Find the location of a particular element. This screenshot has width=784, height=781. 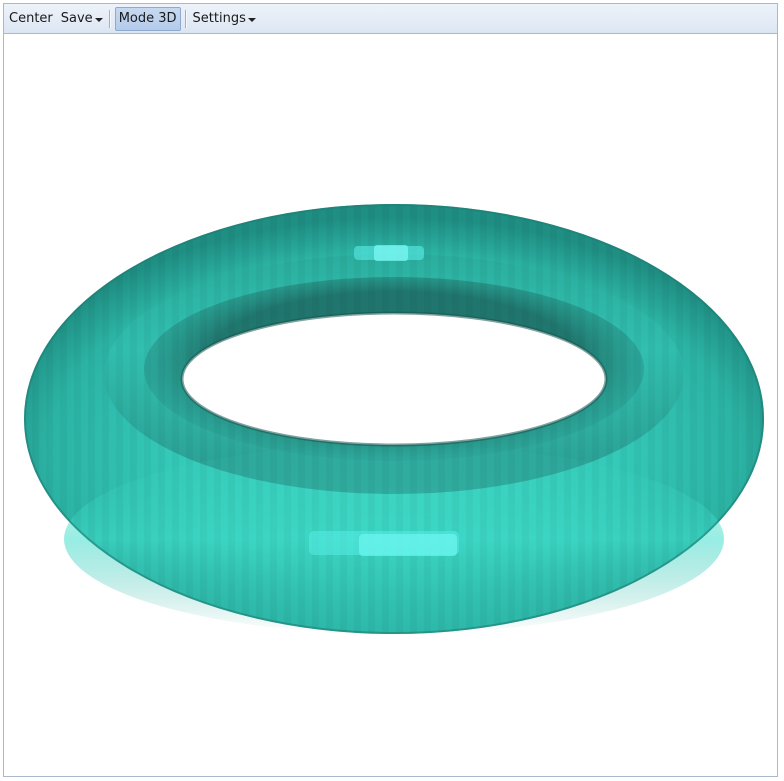

save-menu-button: Save is located at coordinates (82, 19).